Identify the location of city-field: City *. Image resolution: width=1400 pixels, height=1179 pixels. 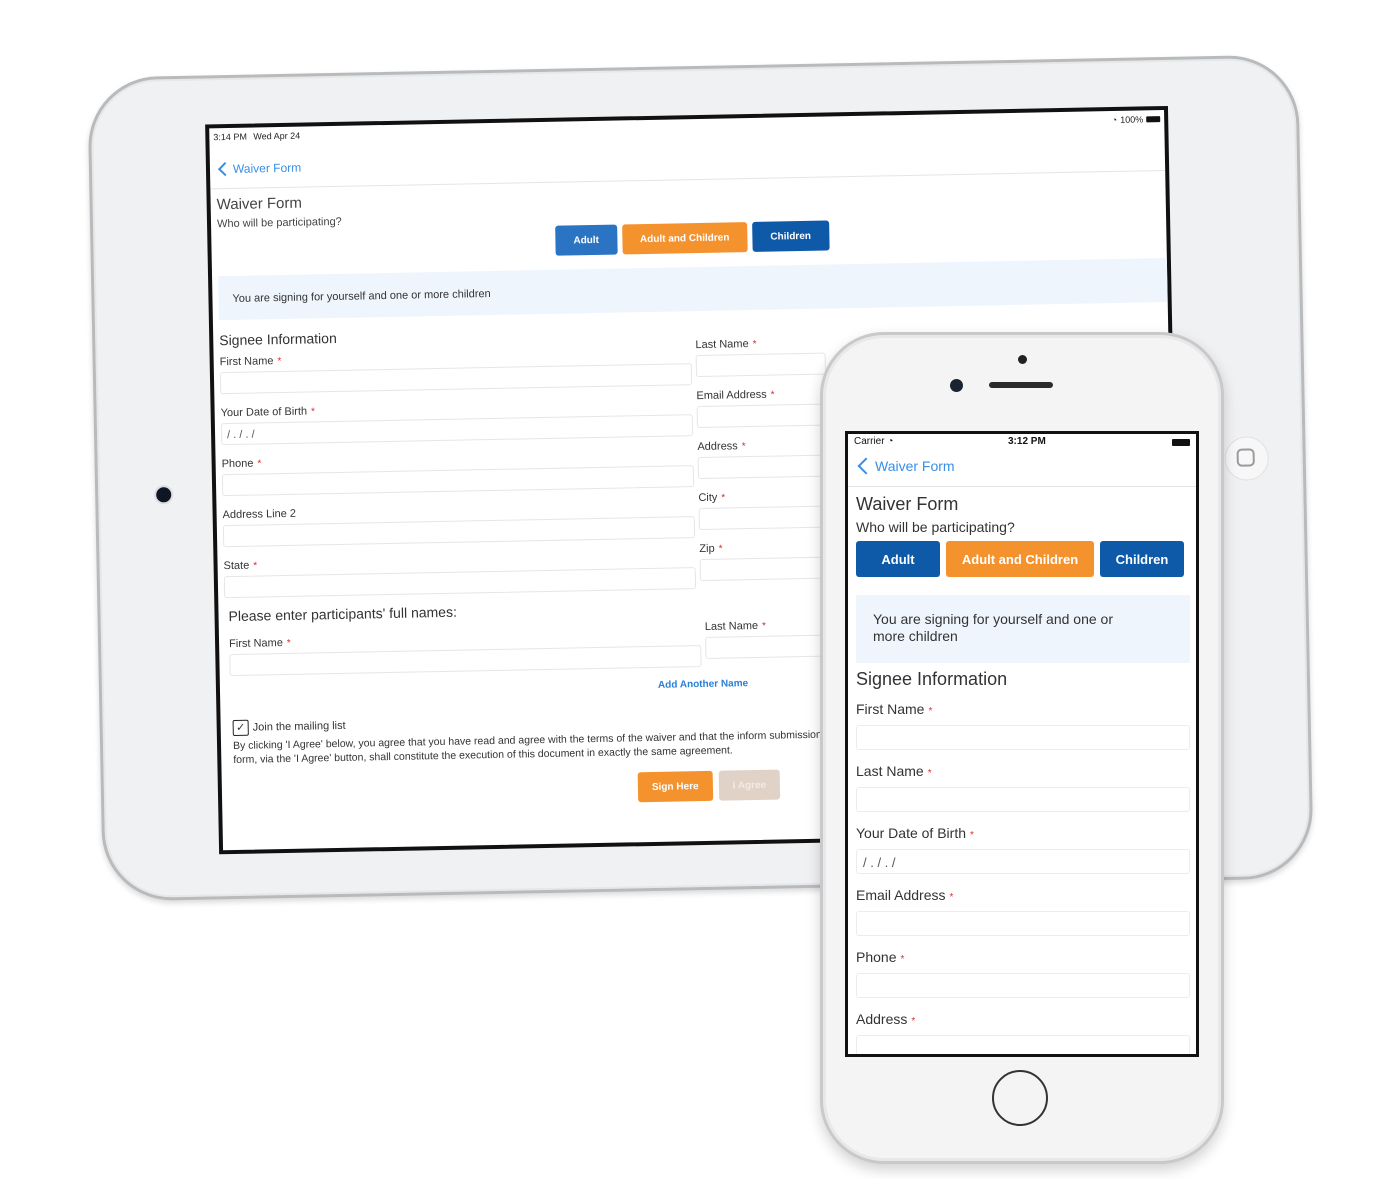
(763, 516).